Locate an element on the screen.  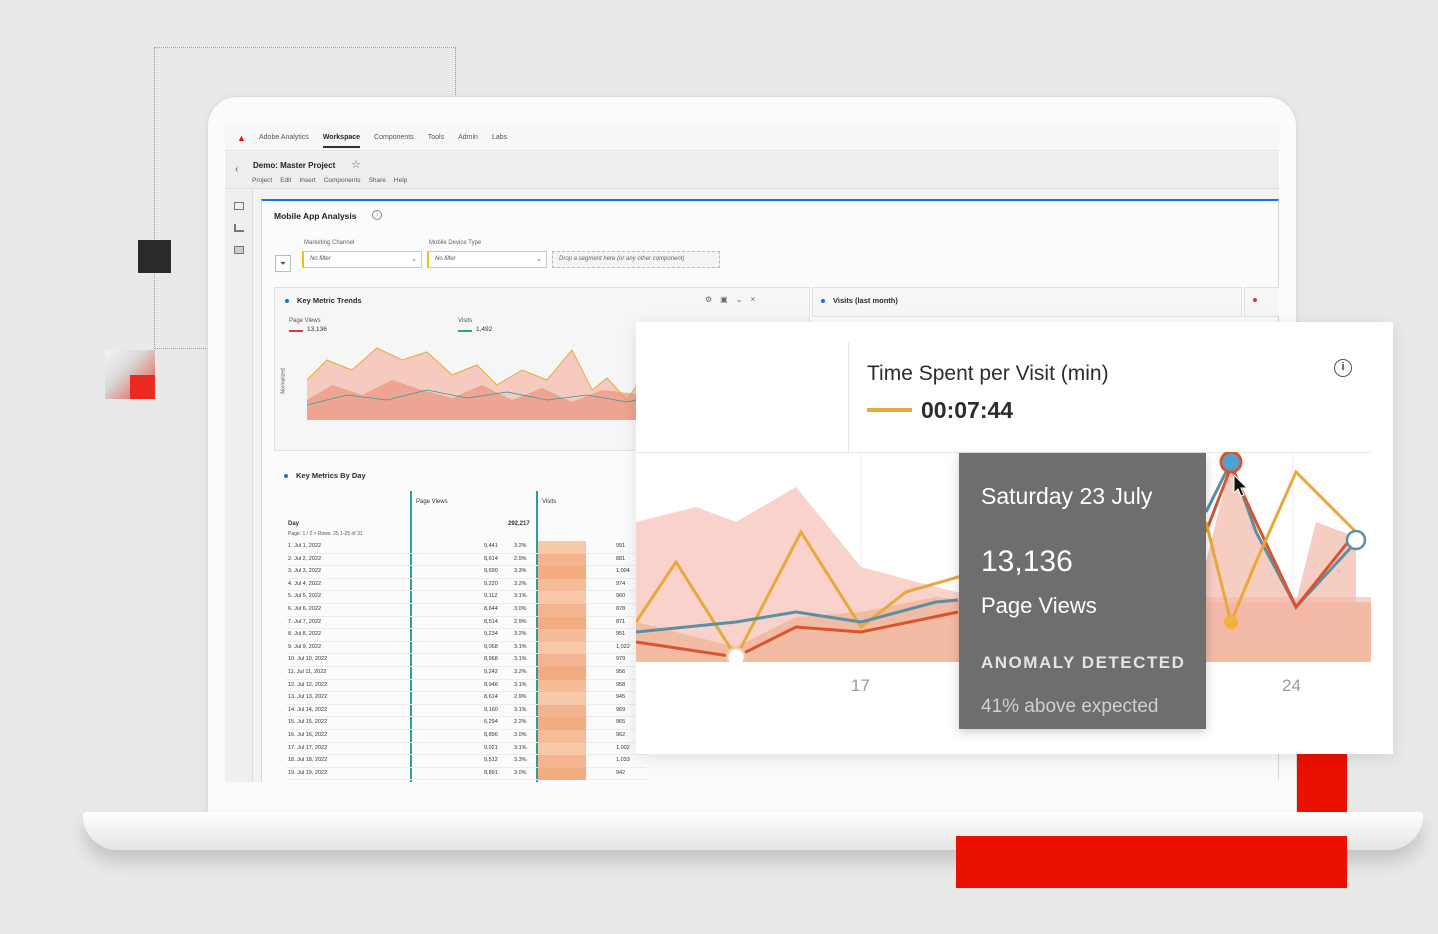
table-row: 12. Jul 12, 2022 8,948 3.1% 958 is located at coordinates (466, 686).